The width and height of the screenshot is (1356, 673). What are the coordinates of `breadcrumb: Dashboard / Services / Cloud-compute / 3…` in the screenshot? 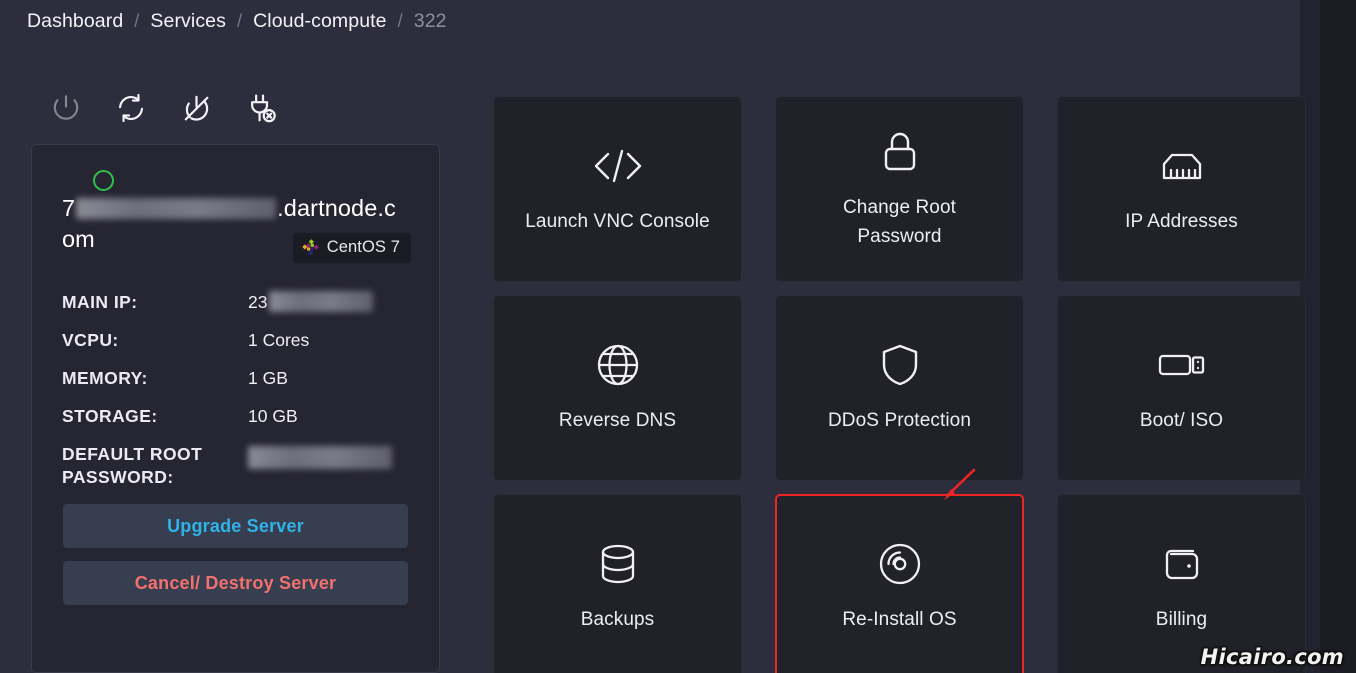 It's located at (237, 21).